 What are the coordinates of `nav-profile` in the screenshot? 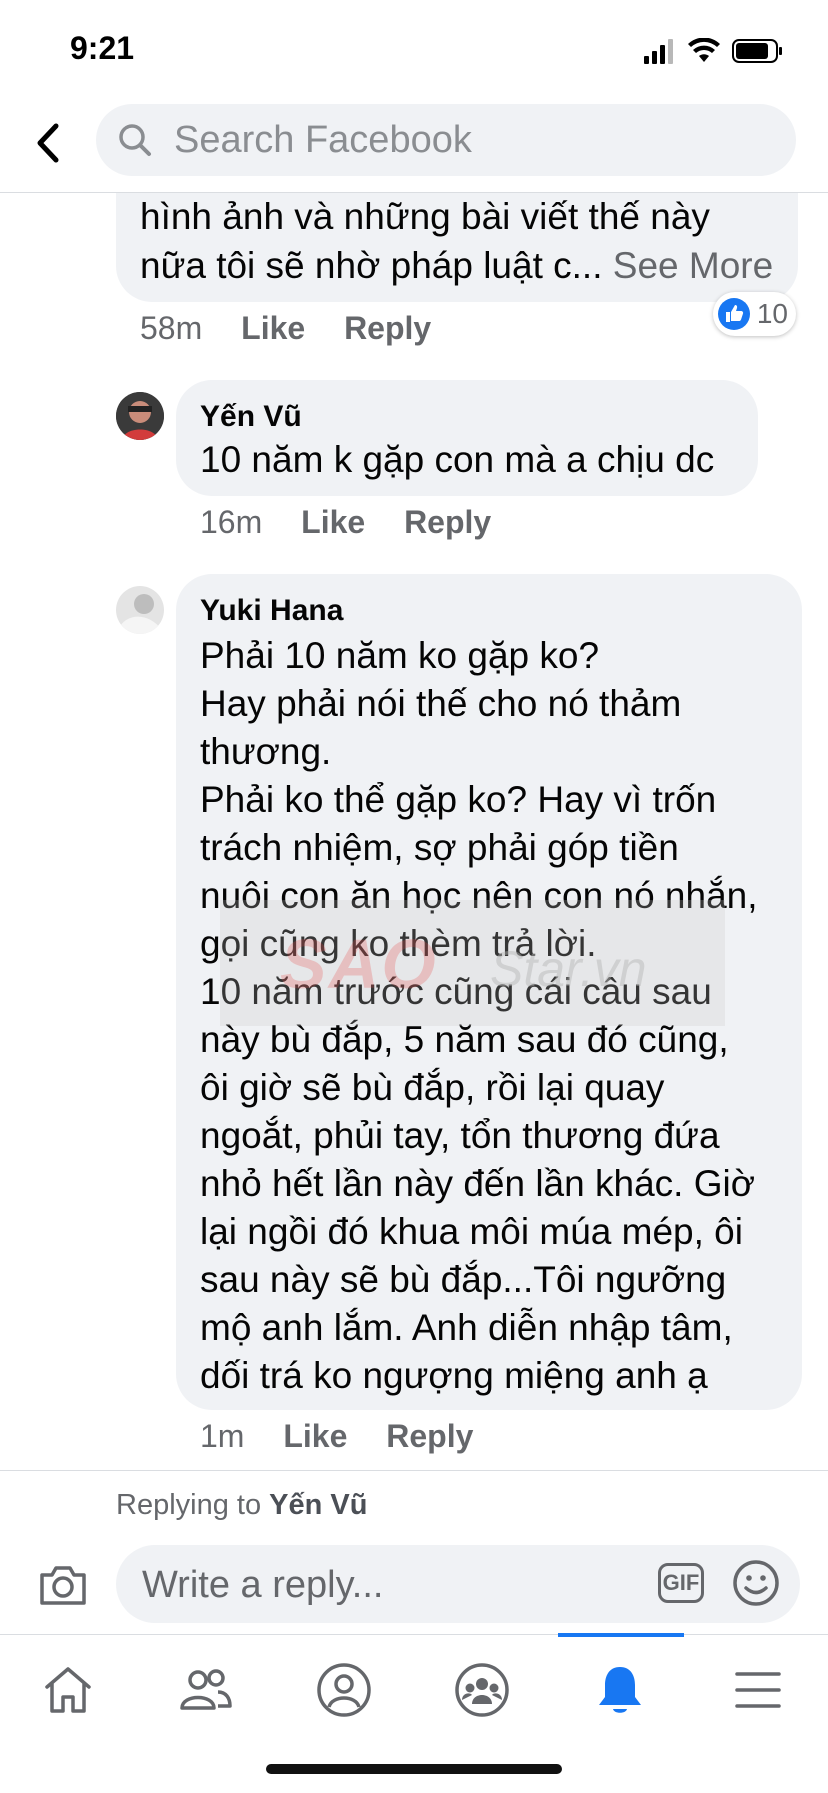 It's located at (344, 1690).